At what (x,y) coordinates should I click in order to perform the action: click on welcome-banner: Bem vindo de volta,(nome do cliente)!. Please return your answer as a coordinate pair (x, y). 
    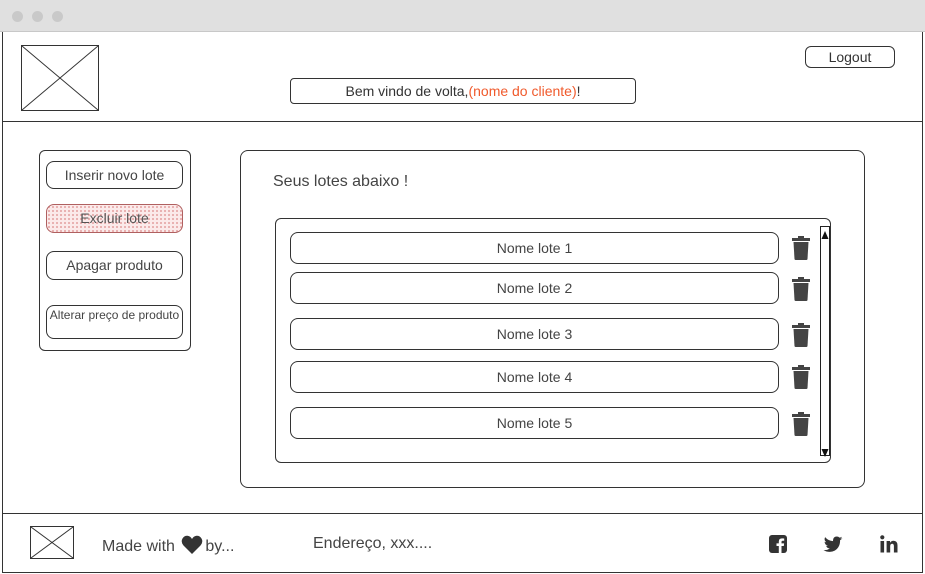
    Looking at the image, I should click on (463, 91).